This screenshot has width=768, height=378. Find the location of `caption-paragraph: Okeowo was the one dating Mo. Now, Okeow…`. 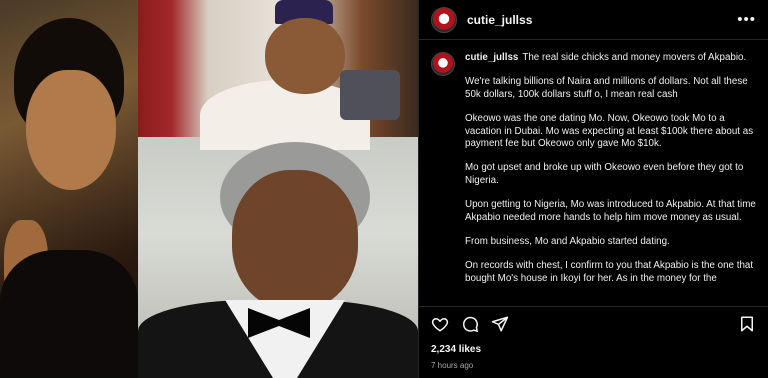

caption-paragraph: Okeowo was the one dating Mo. Now, Okeow… is located at coordinates (609, 131).